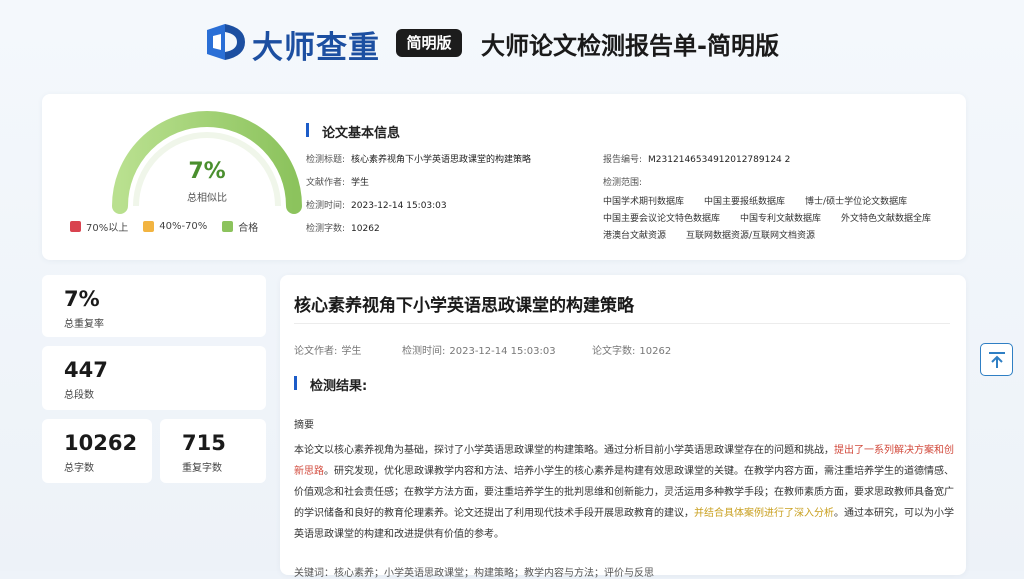 This screenshot has width=1024, height=579. What do you see at coordinates (326, 206) in the screenshot?
I see `info-label: 检测时间:` at bounding box center [326, 206].